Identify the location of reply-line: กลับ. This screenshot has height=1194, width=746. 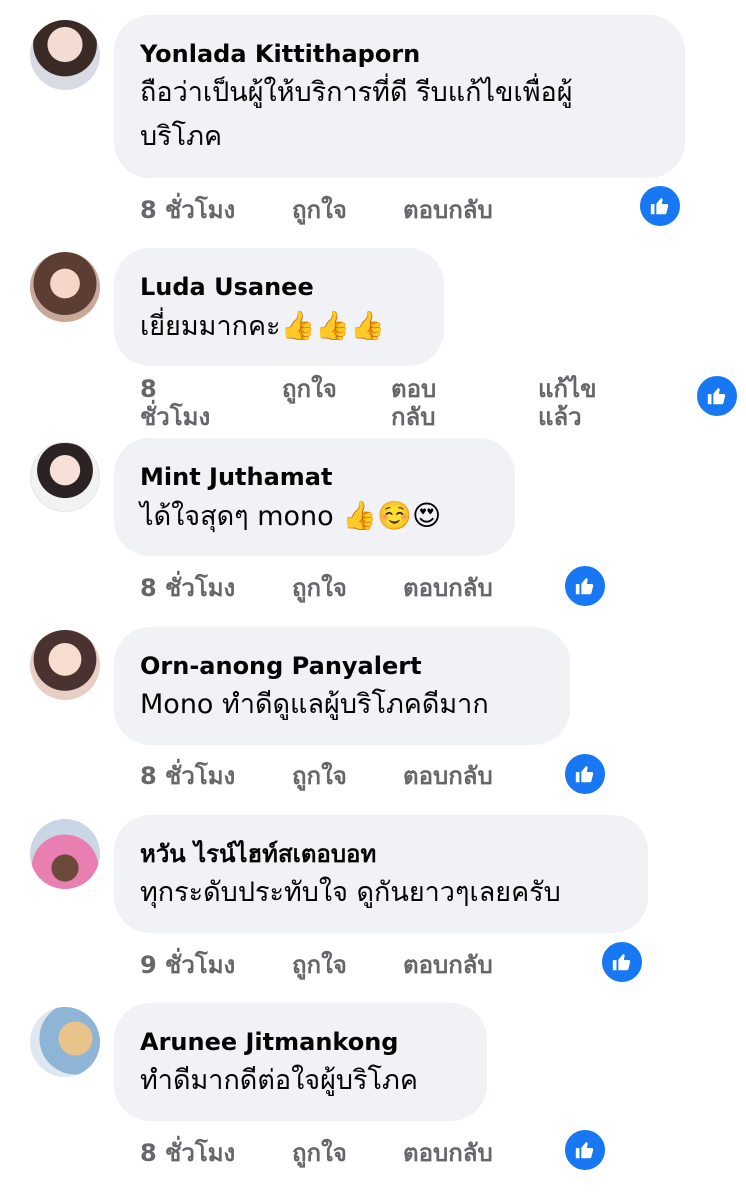
(413, 417).